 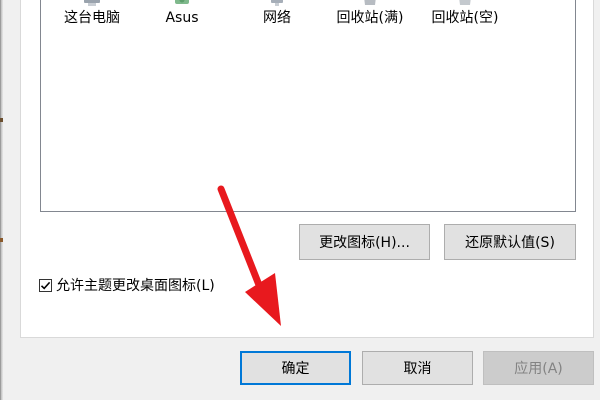 What do you see at coordinates (92, 3) in the screenshot?
I see `computer-icon` at bounding box center [92, 3].